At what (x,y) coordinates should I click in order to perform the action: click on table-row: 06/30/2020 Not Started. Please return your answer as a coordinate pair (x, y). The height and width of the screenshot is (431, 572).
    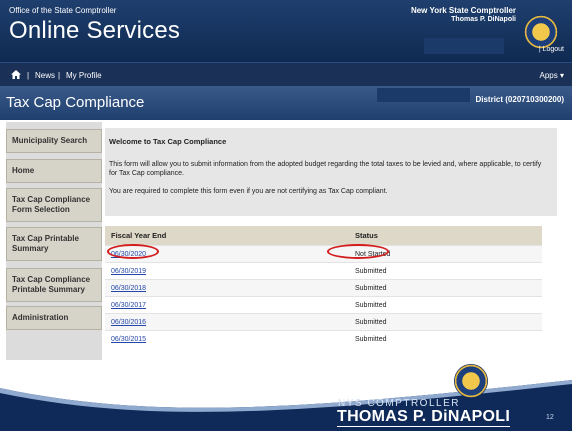
    Looking at the image, I should click on (323, 254).